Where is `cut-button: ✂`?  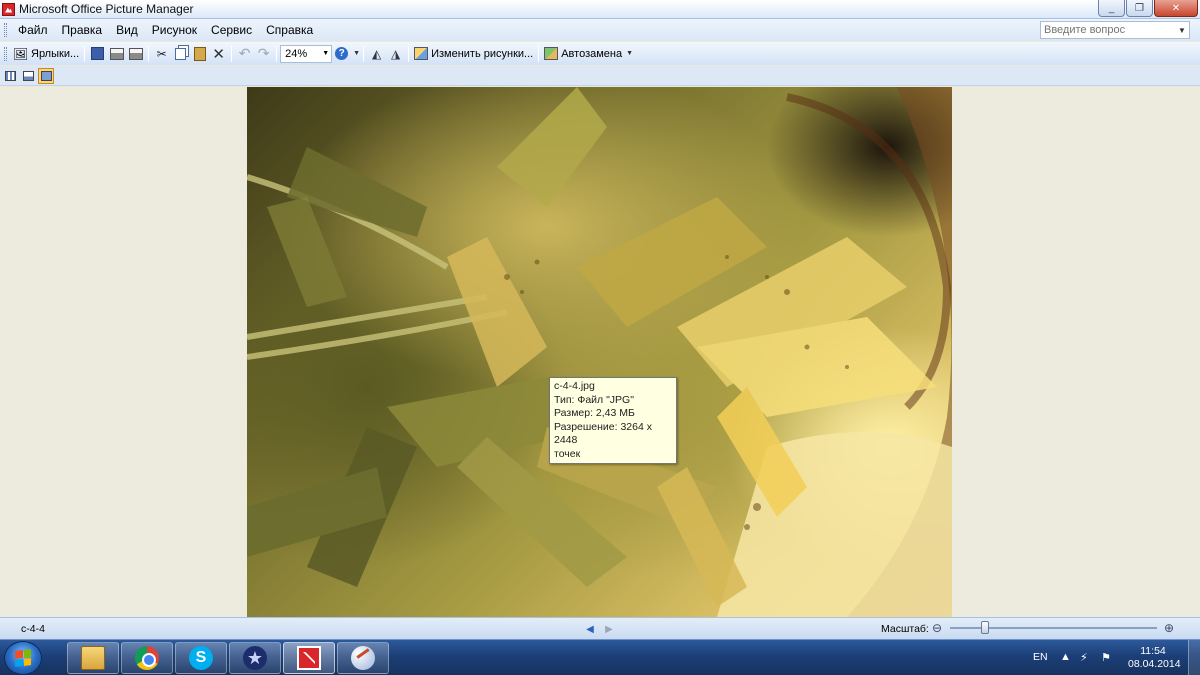 cut-button: ✂ is located at coordinates (161, 53).